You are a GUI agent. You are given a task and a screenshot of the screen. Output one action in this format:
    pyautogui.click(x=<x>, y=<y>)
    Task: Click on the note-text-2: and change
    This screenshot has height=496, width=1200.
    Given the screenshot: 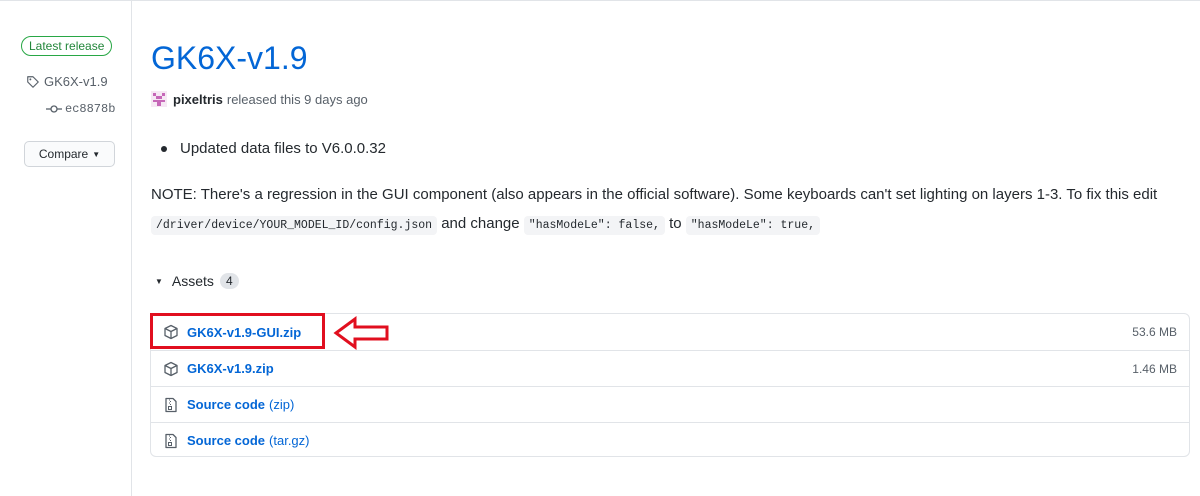 What is the action you would take?
    pyautogui.click(x=480, y=223)
    